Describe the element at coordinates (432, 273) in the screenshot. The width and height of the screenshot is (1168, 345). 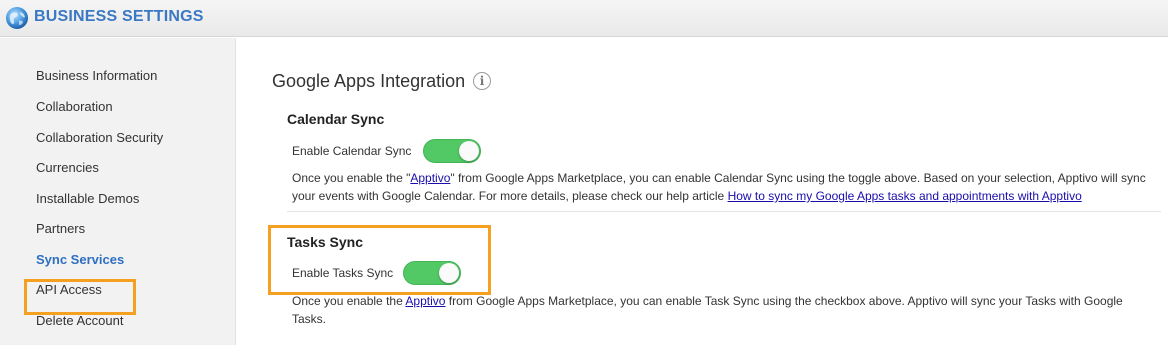
I see `tasks-sync-toggle` at that location.